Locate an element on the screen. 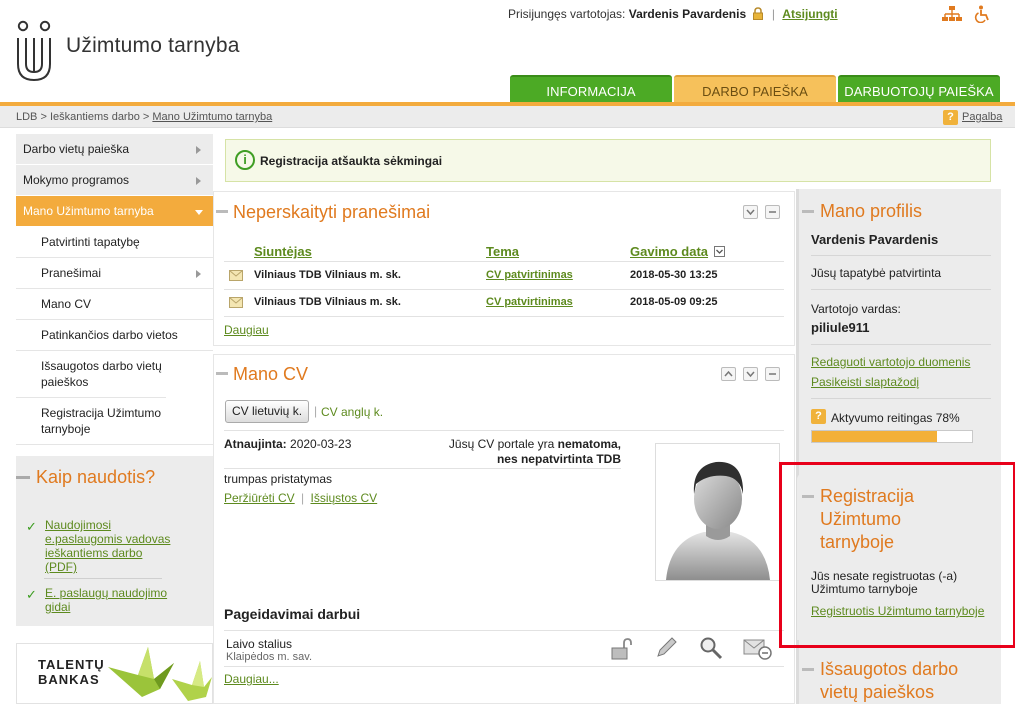 This screenshot has width=1015, height=704. sitemap-icon is located at coordinates (952, 14).